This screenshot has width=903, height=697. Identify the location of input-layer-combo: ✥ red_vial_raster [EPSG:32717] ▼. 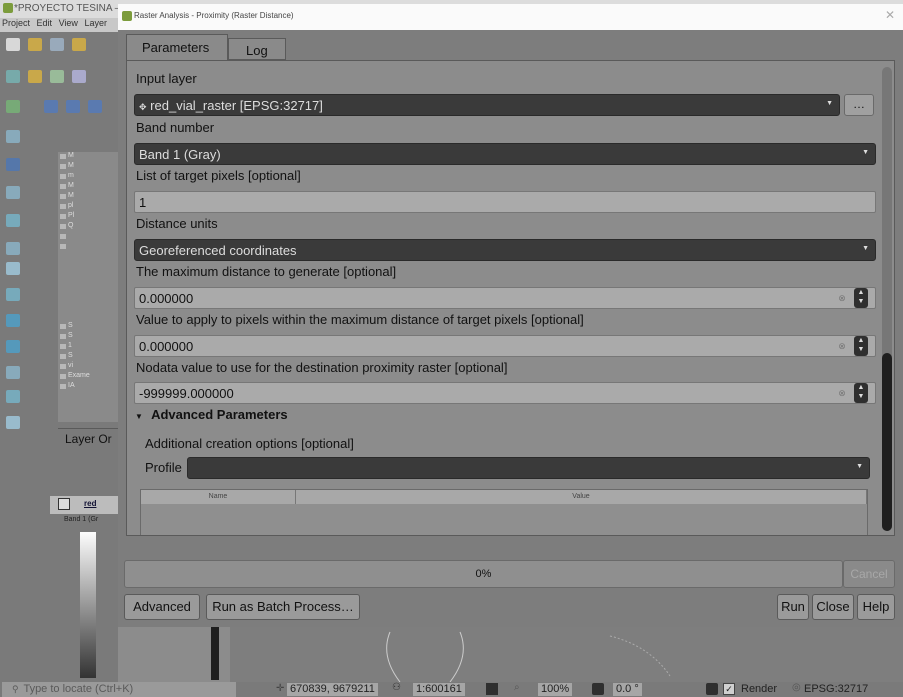
(487, 105).